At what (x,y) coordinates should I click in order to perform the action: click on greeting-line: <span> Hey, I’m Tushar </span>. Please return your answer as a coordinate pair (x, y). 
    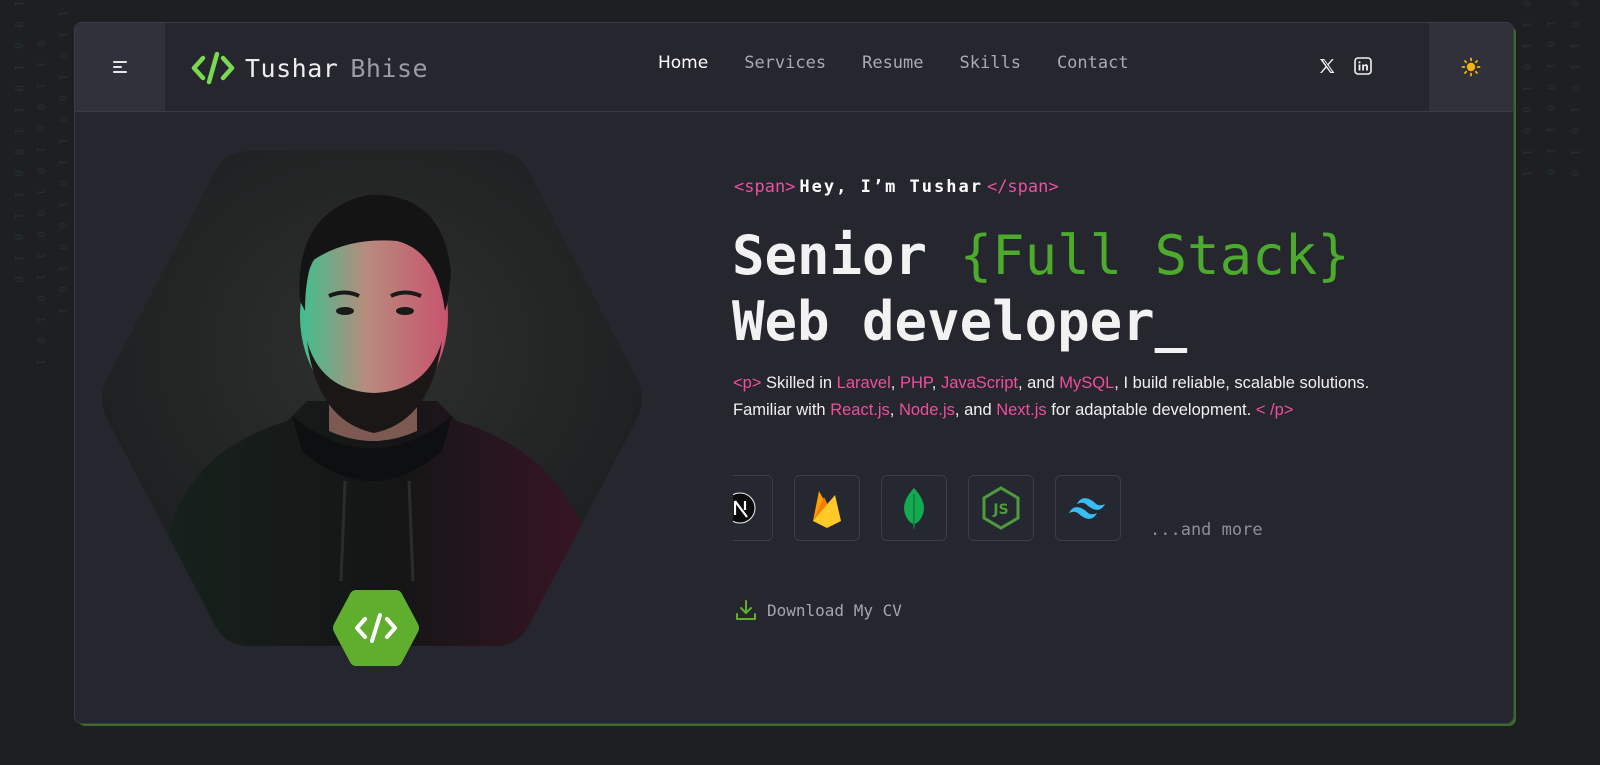
    Looking at the image, I should click on (896, 187).